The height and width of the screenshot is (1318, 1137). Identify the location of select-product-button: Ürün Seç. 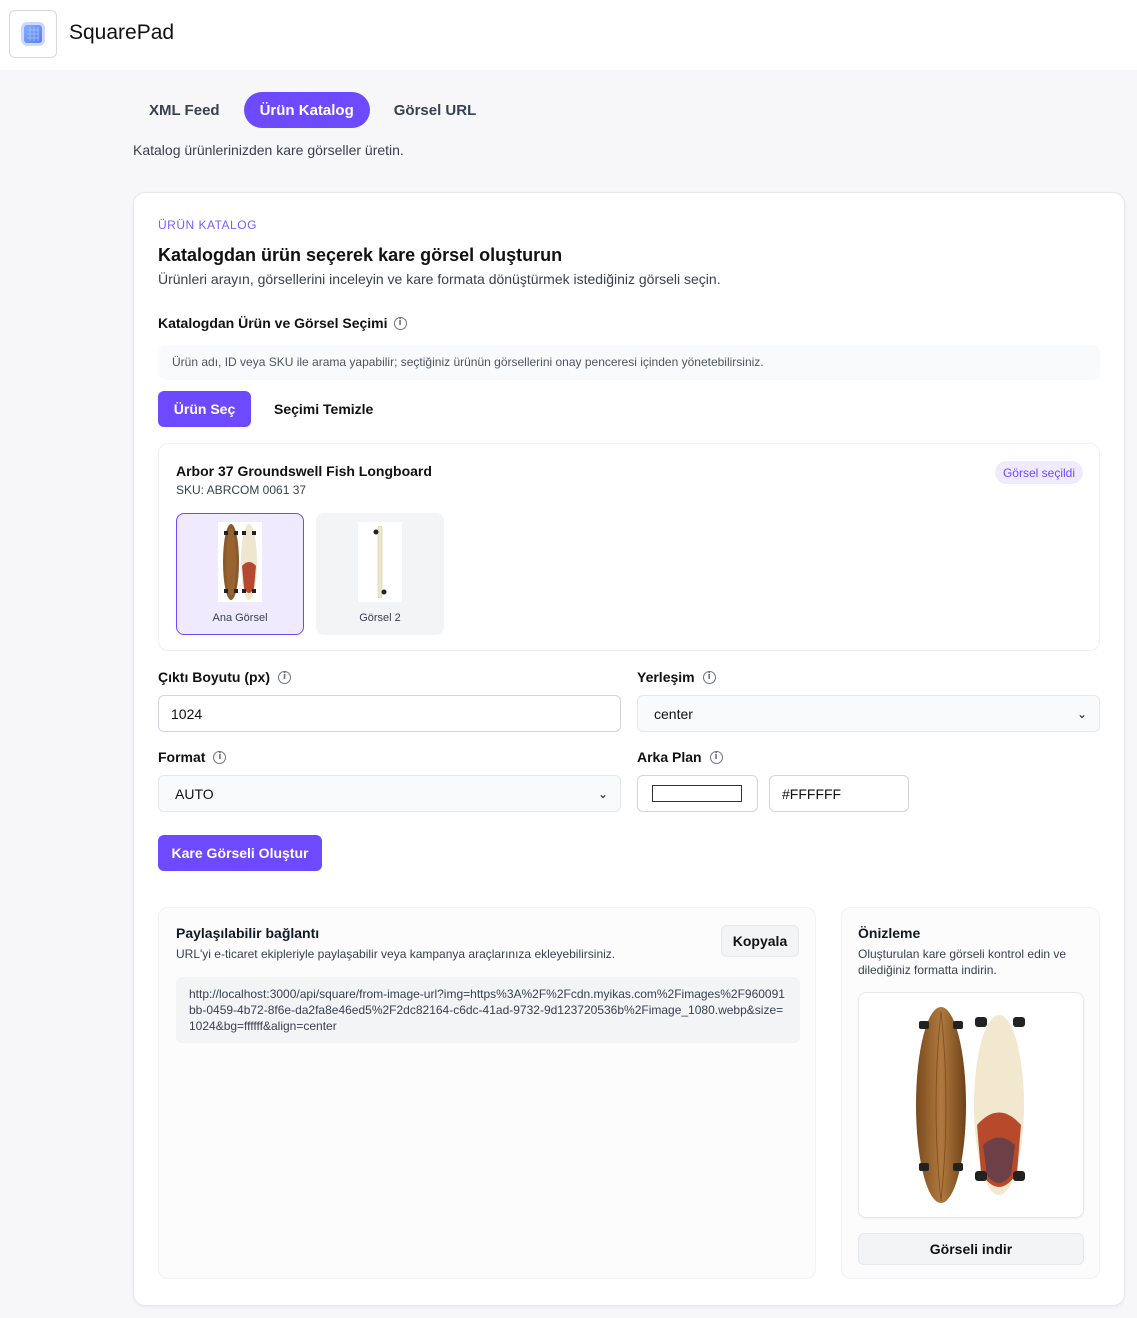
(204, 409).